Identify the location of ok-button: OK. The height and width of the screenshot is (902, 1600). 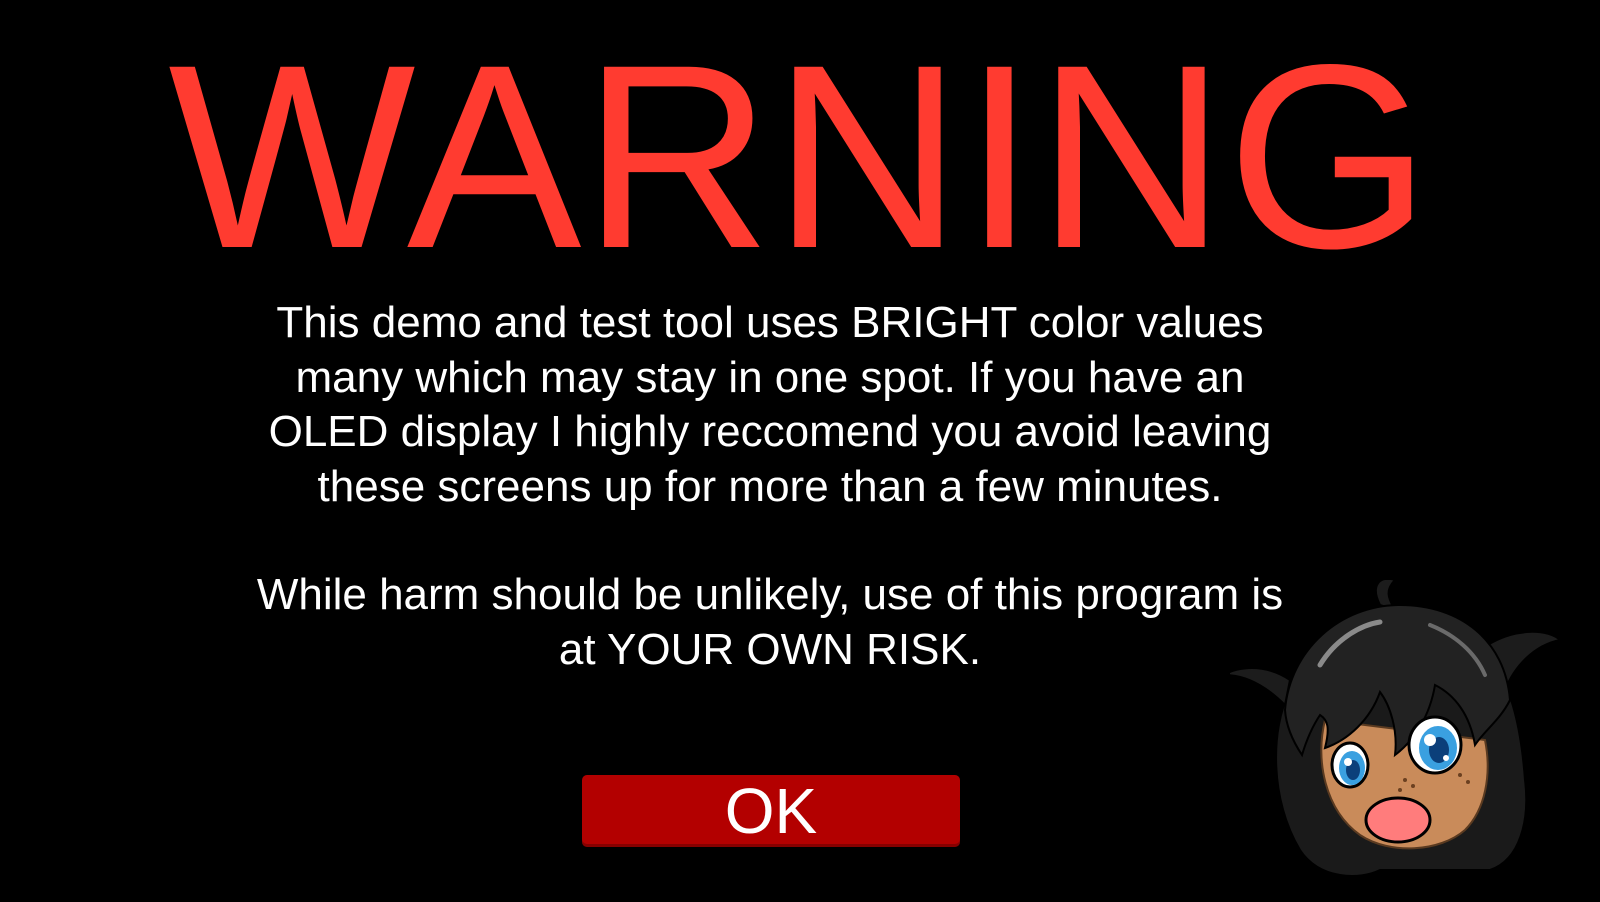
(771, 811).